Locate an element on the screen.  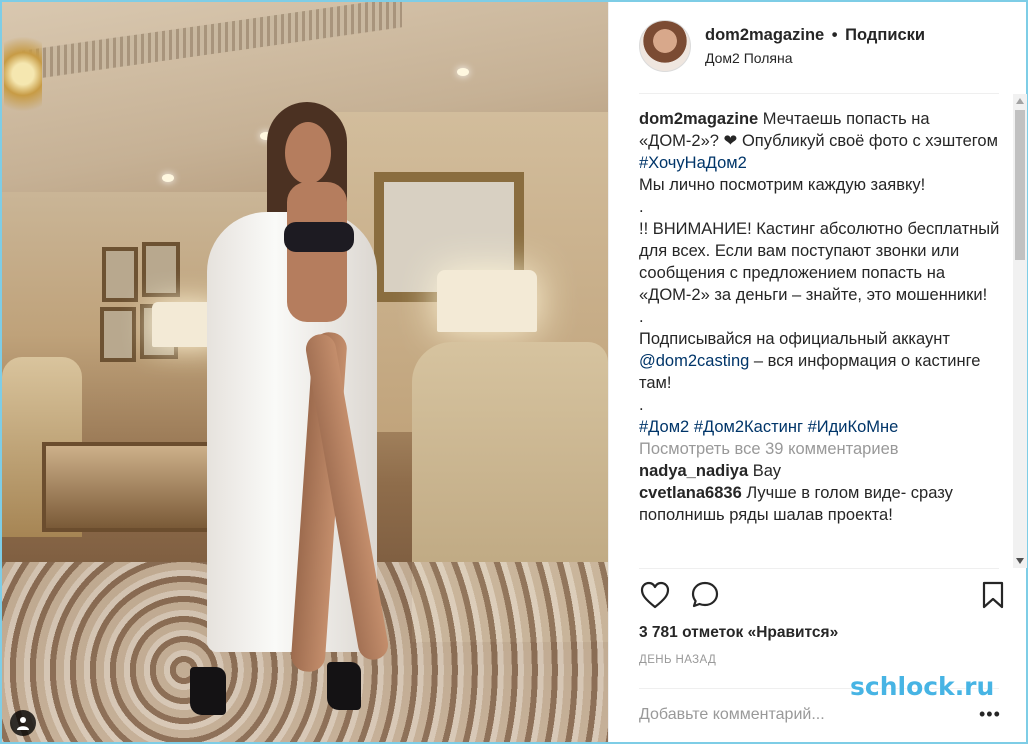
comment-button is located at coordinates (705, 596).